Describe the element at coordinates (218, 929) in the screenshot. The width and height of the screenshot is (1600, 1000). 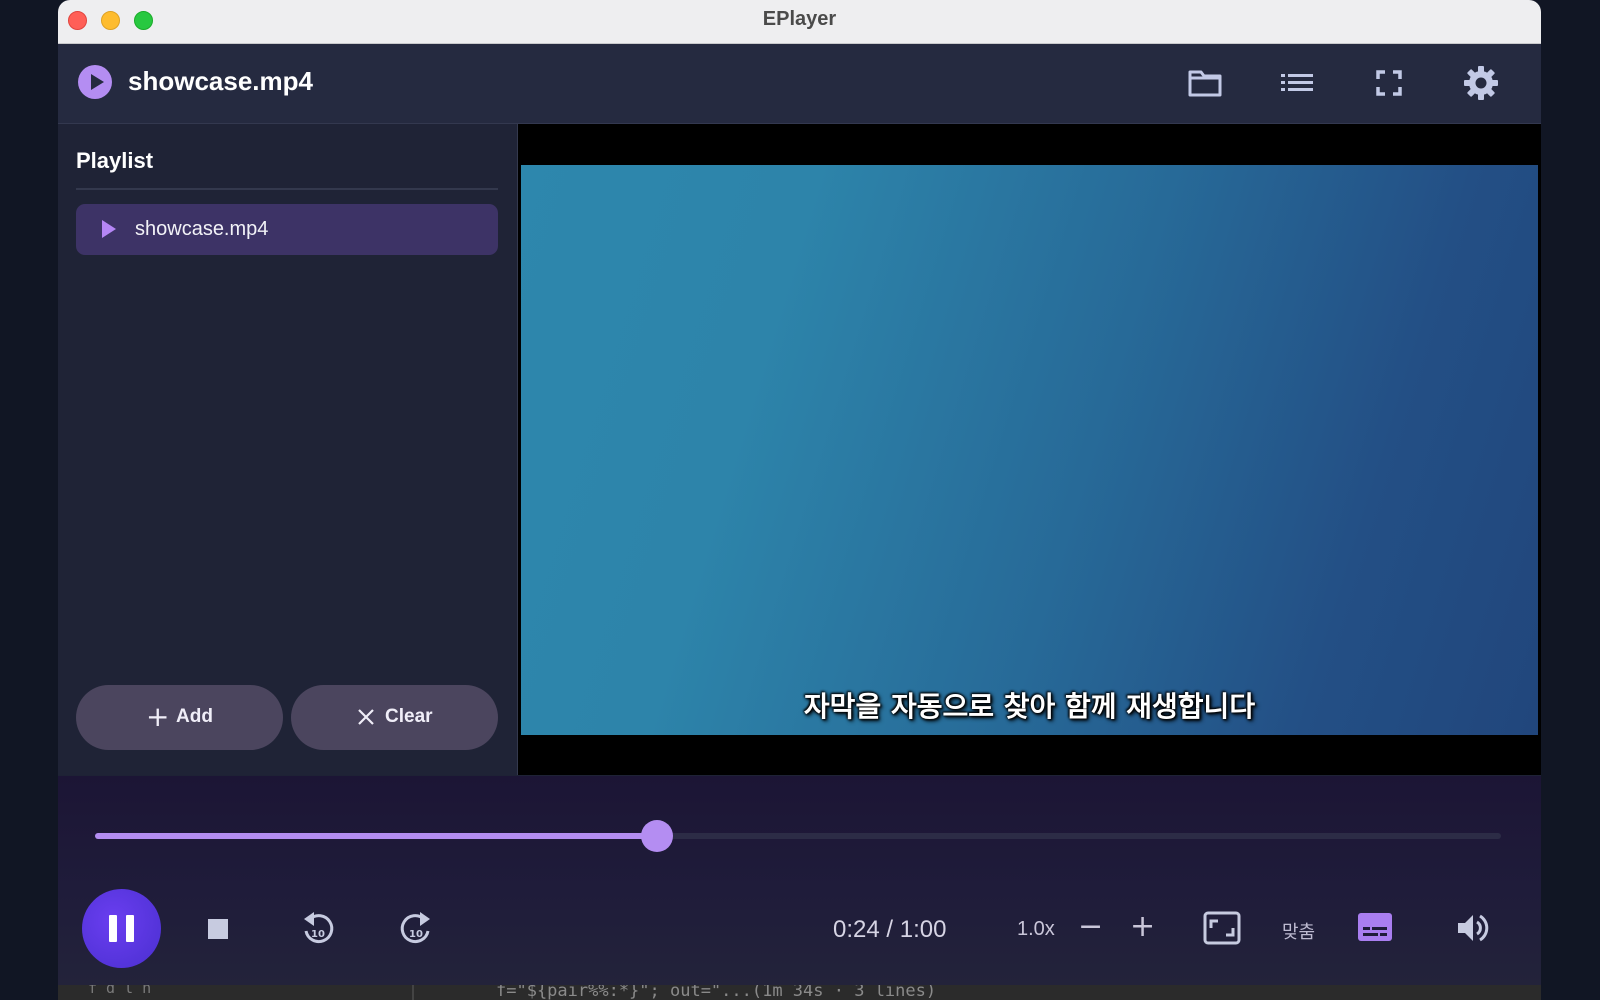
I see `stop-icon` at that location.